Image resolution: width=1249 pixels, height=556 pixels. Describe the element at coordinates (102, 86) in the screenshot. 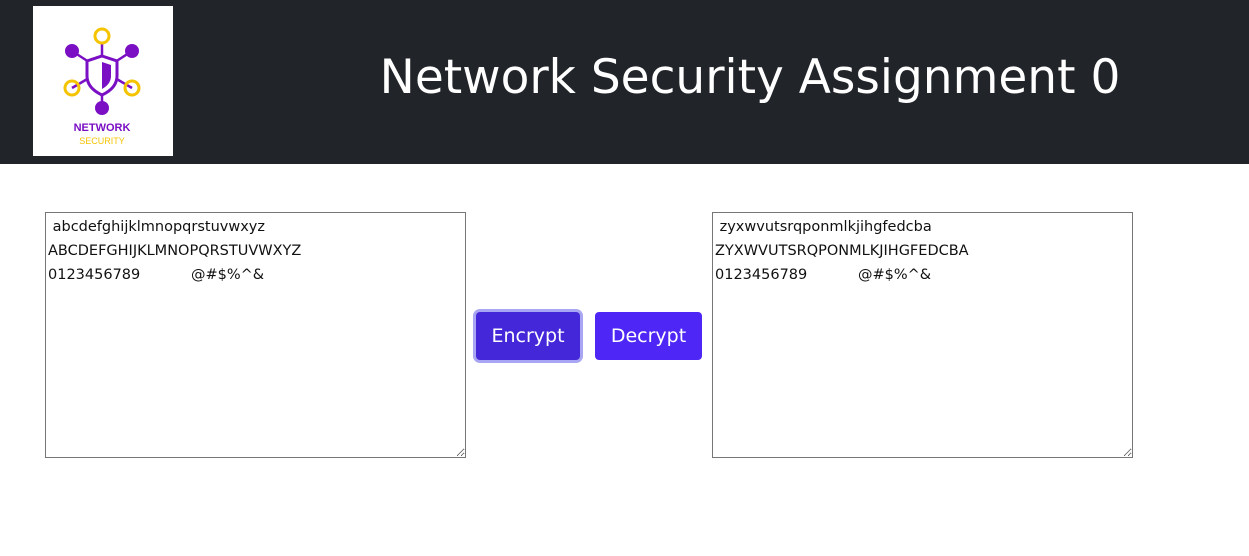

I see `network-shield-icon: NETWORK SECURITY` at that location.